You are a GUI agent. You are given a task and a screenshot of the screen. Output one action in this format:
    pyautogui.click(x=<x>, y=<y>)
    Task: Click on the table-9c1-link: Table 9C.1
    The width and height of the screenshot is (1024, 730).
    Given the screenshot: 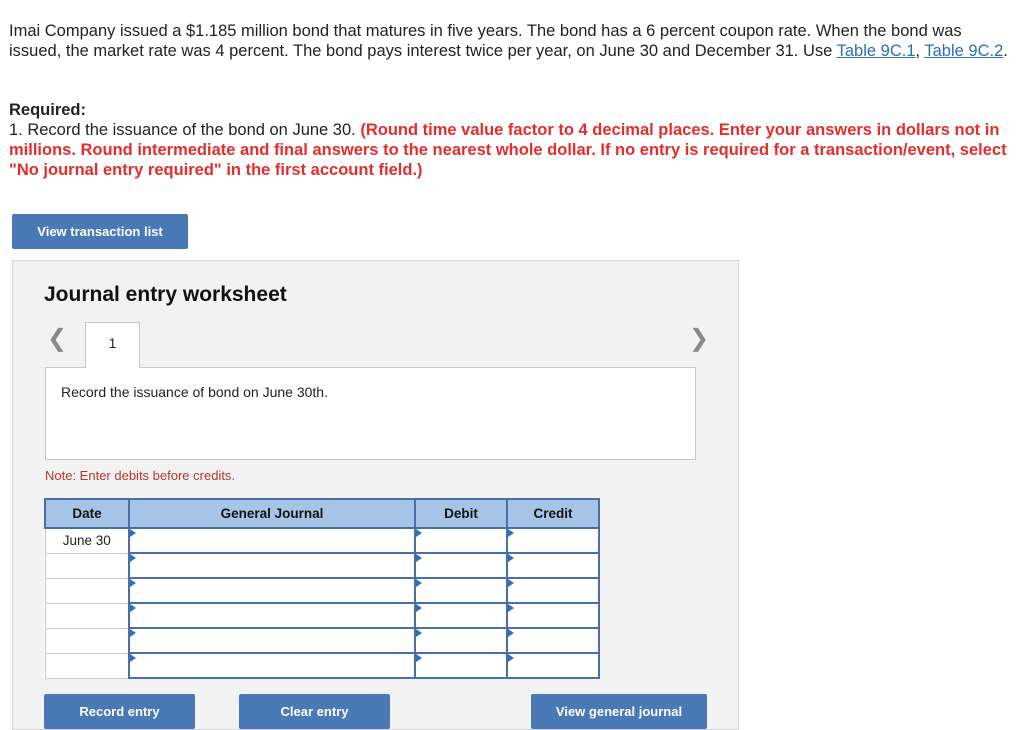 What is the action you would take?
    pyautogui.click(x=876, y=51)
    